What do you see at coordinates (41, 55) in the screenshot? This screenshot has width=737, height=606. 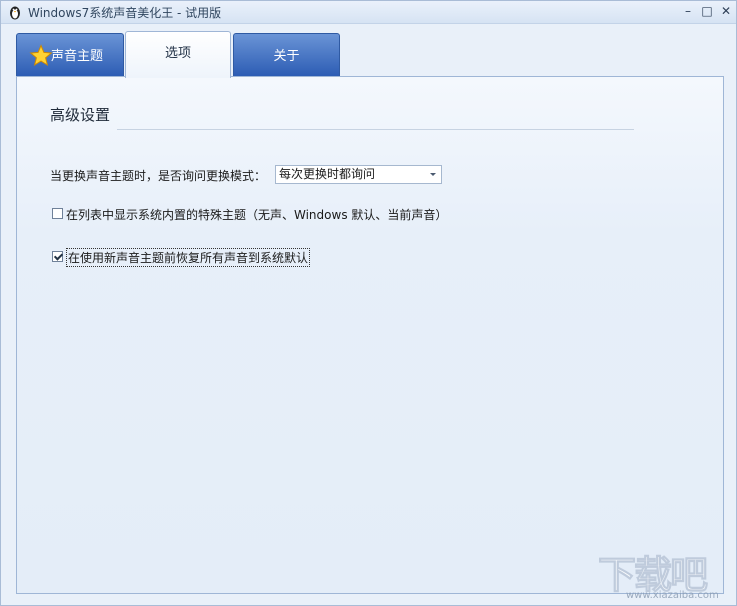 I see `star-icon` at bounding box center [41, 55].